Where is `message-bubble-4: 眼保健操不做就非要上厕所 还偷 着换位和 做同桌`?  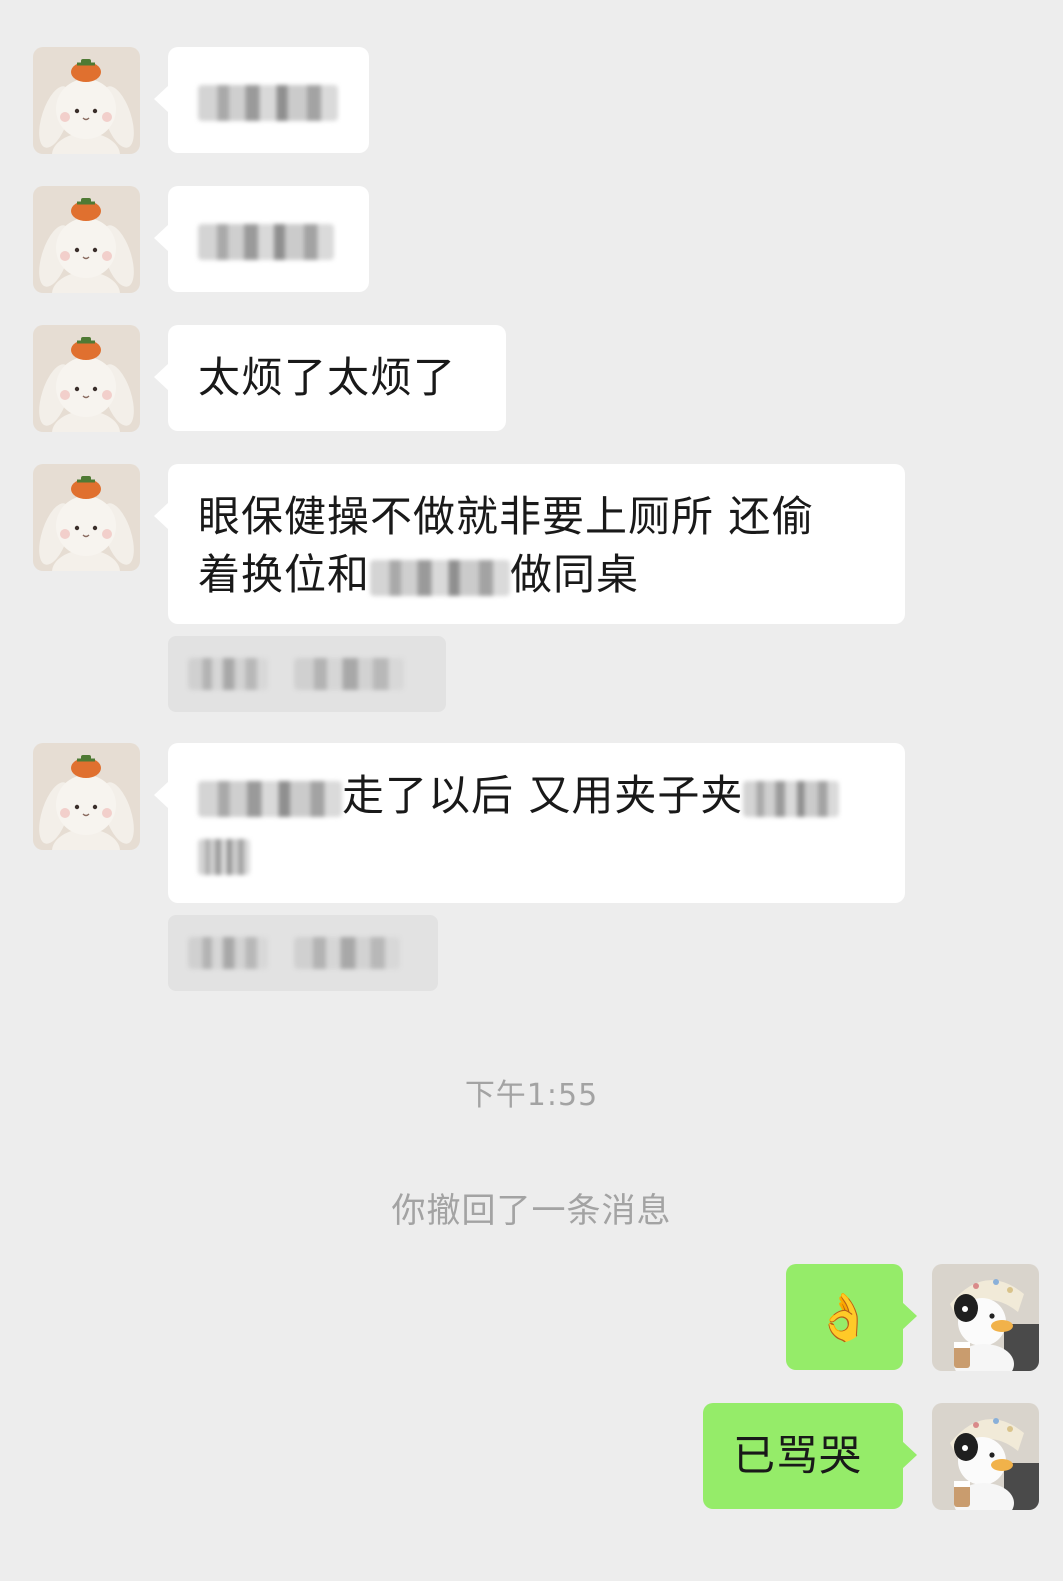 message-bubble-4: 眼保健操不做就非要上厕所 还偷 着换位和 做同桌 is located at coordinates (529, 544).